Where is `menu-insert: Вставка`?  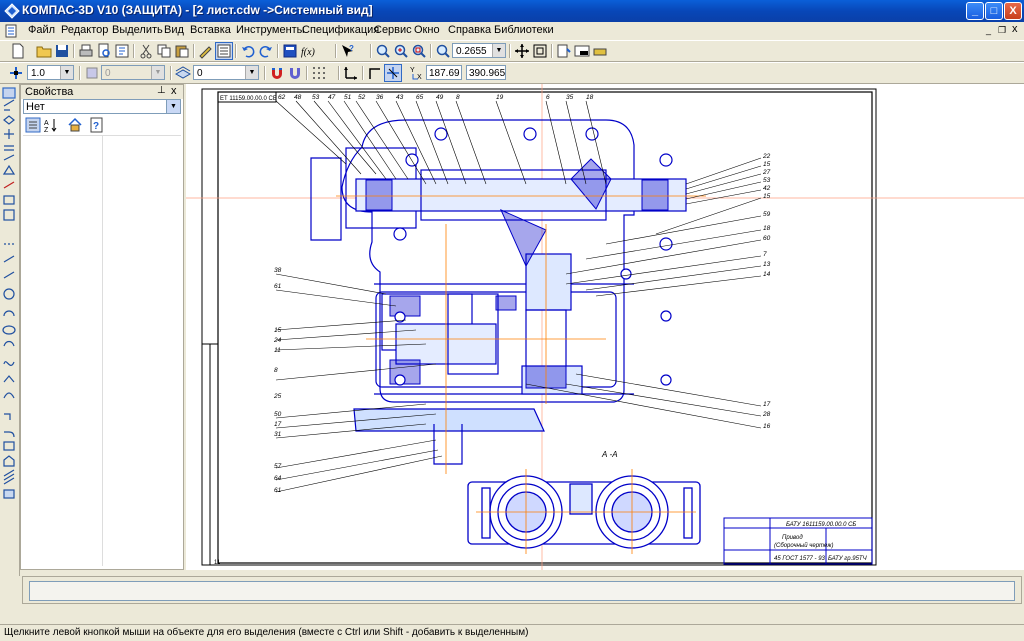 menu-insert: Вставка is located at coordinates (210, 30).